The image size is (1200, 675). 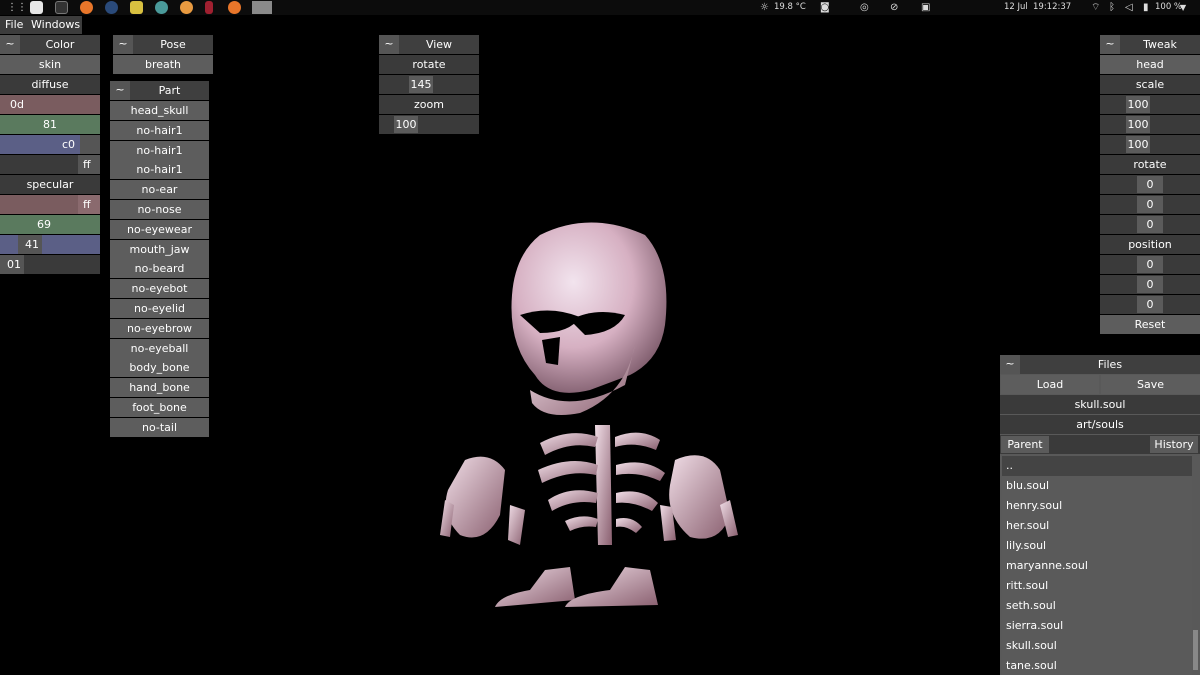 I want to click on part-item: no-eyeball, so click(x=159, y=348).